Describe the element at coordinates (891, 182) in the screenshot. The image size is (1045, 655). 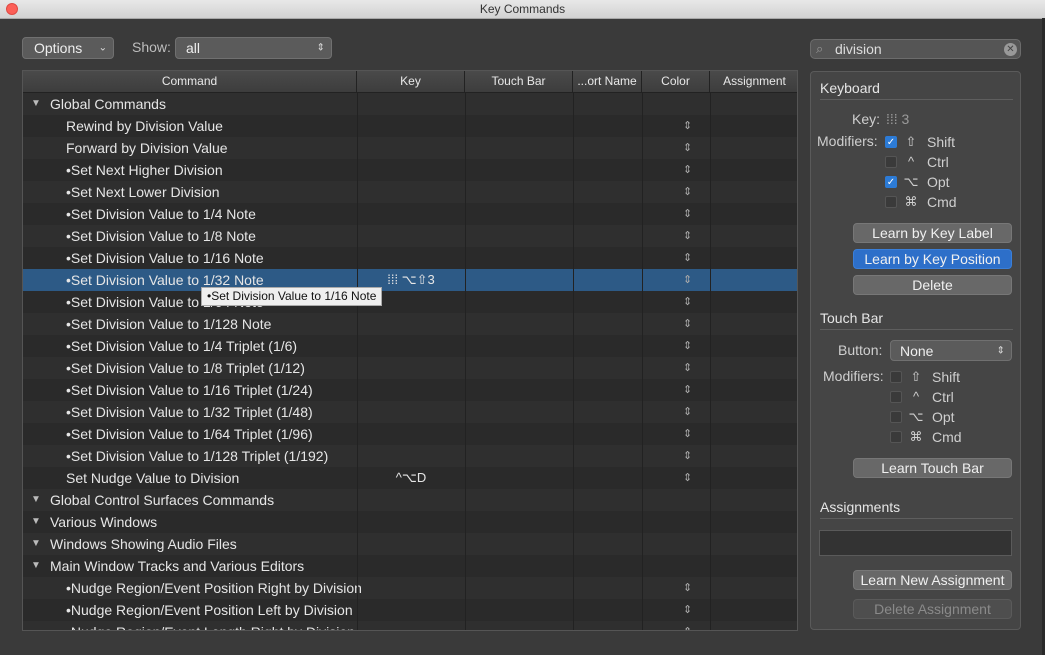
I see `opt-checkbox: ✓` at that location.